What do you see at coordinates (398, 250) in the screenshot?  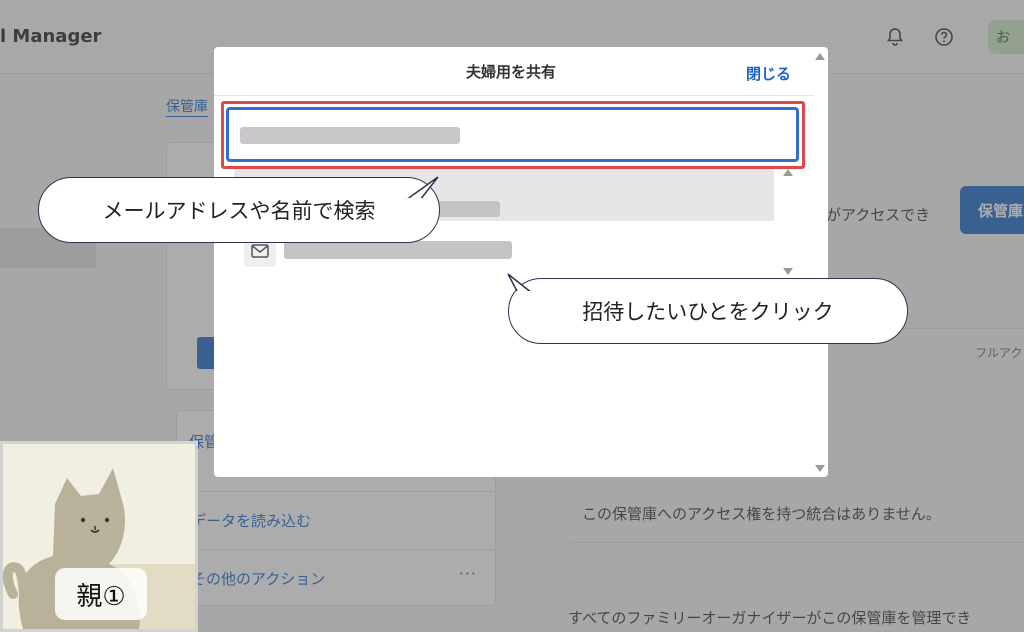 I see `redacted-email` at bounding box center [398, 250].